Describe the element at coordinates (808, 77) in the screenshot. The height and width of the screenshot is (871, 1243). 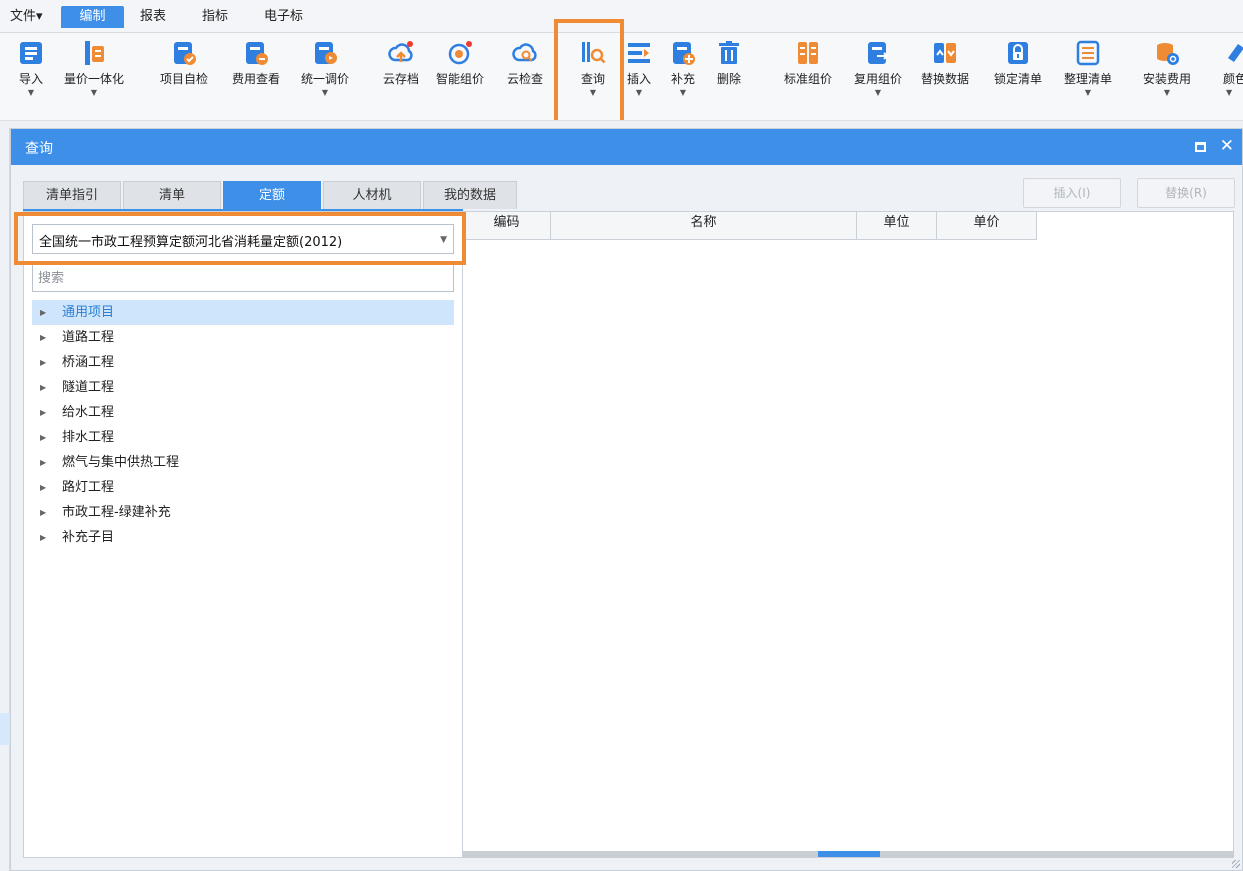
I see `standard-pricing-button: 标准组价` at that location.